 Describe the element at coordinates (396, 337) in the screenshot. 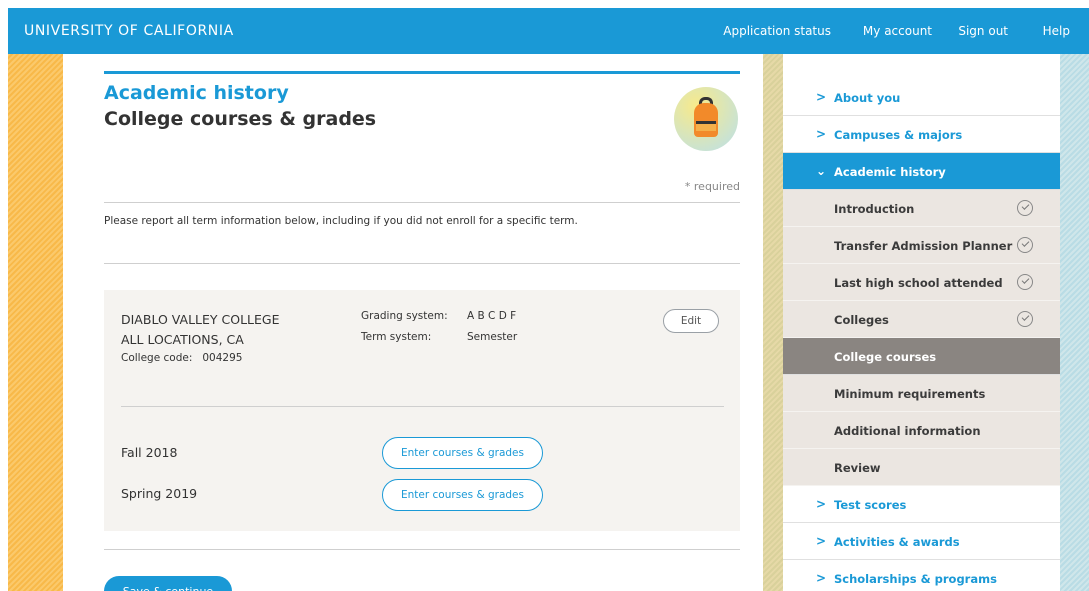

I see `term-system-label: Term system:` at that location.